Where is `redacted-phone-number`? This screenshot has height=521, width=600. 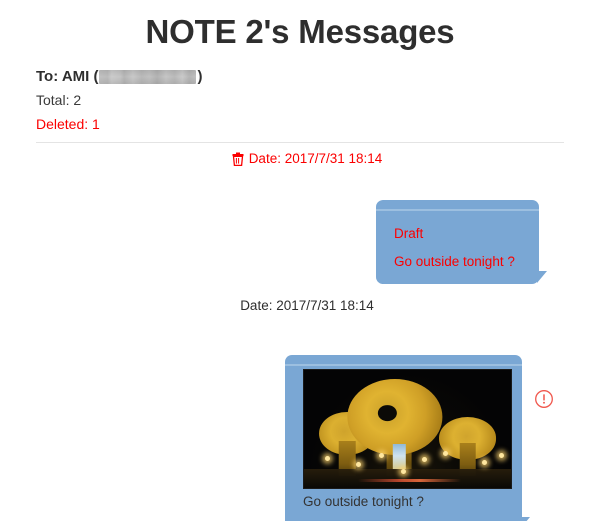 redacted-phone-number is located at coordinates (148, 76).